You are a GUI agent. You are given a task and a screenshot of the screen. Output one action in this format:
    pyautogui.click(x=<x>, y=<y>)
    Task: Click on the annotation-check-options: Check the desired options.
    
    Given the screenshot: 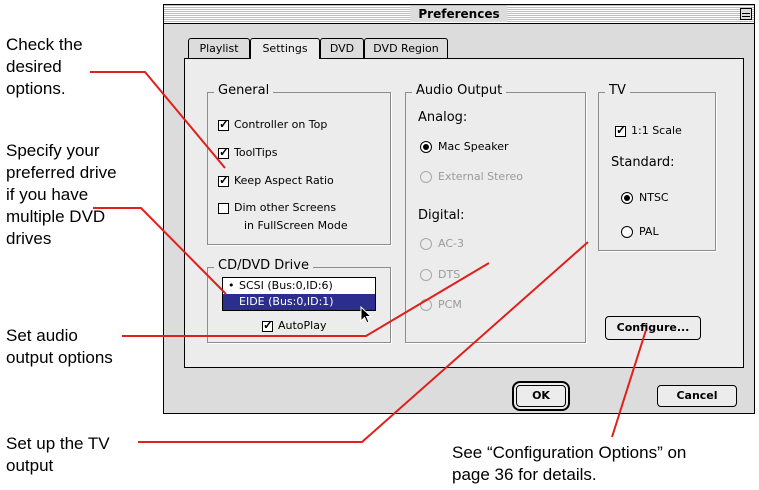 What is the action you would take?
    pyautogui.click(x=44, y=67)
    